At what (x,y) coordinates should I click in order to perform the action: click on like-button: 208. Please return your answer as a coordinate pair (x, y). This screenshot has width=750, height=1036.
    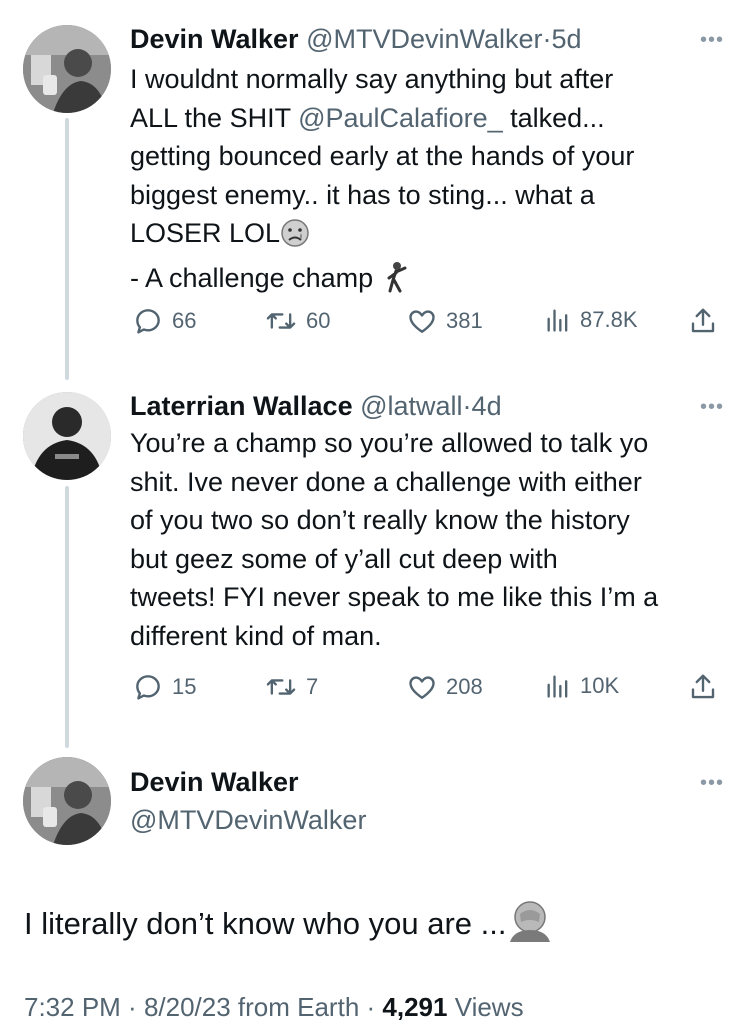
    Looking at the image, I should click on (444, 687).